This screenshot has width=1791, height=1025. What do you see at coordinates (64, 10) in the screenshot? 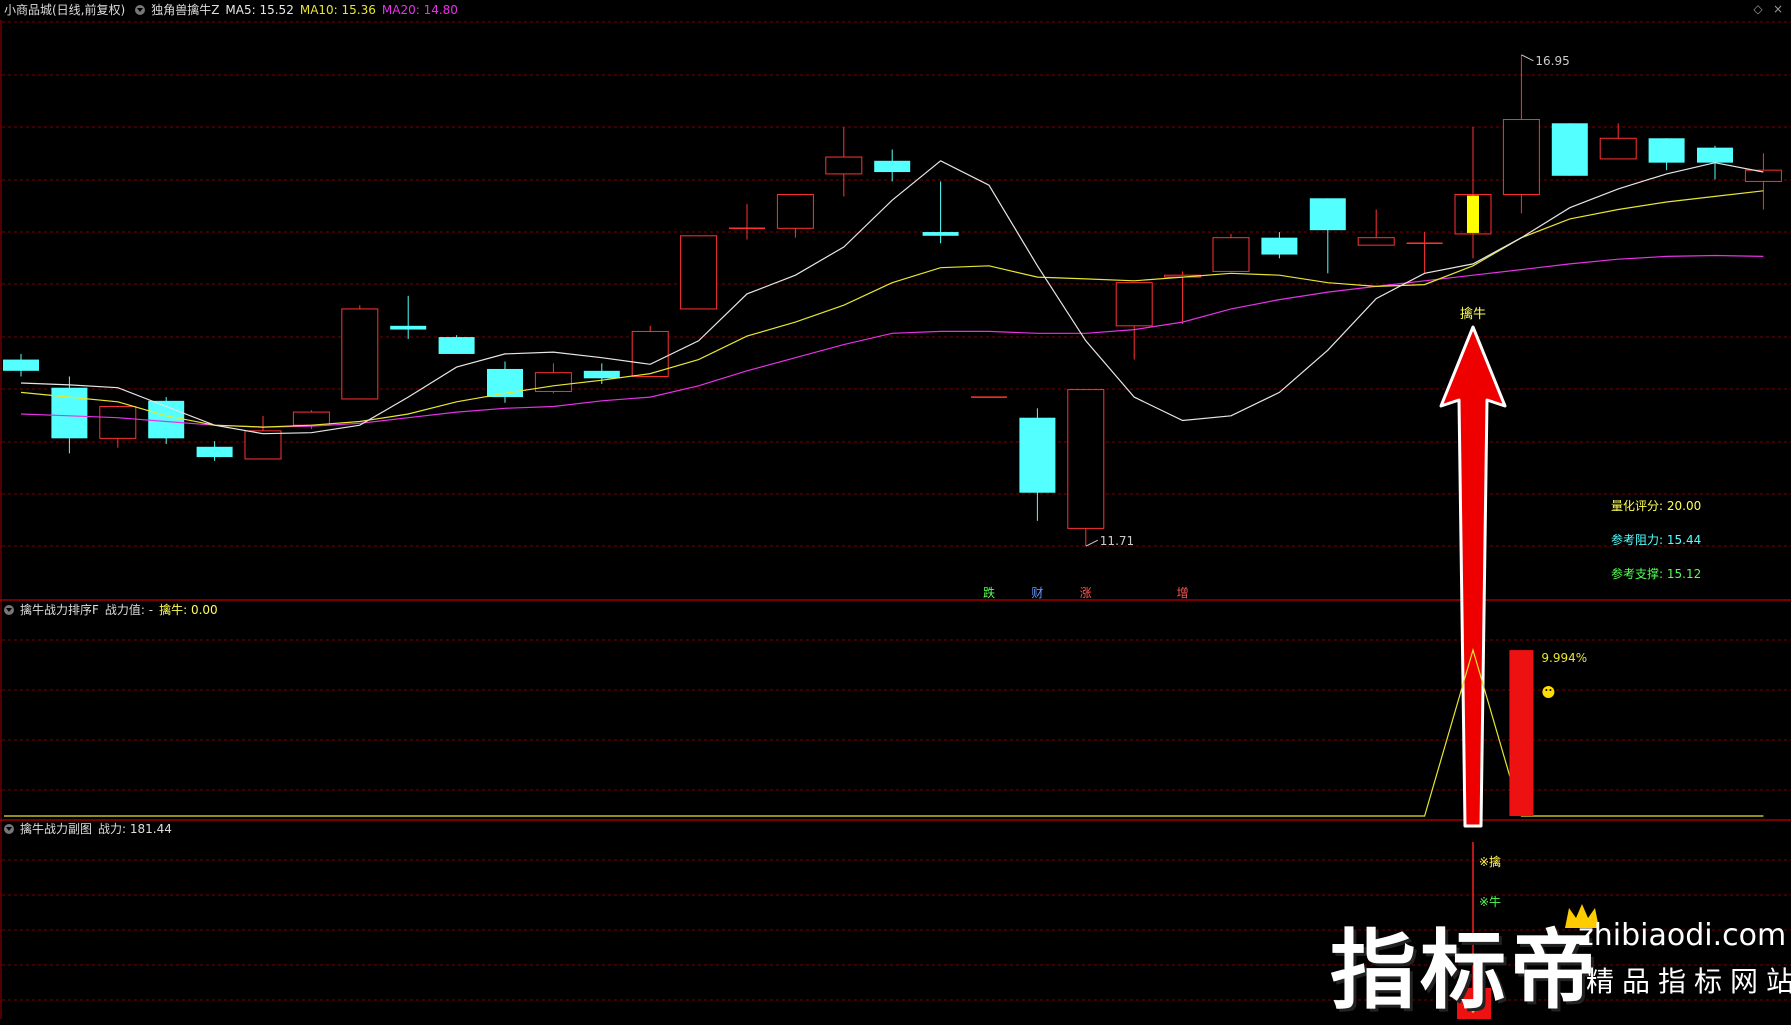
I see `stock-name: 小商品城(日线,前复权)` at bounding box center [64, 10].